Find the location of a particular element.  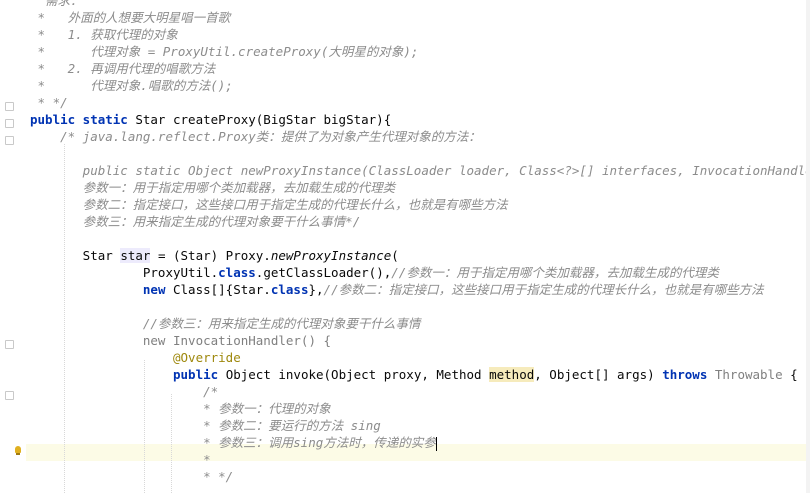

code-token: Star is located at coordinates (75, 255).